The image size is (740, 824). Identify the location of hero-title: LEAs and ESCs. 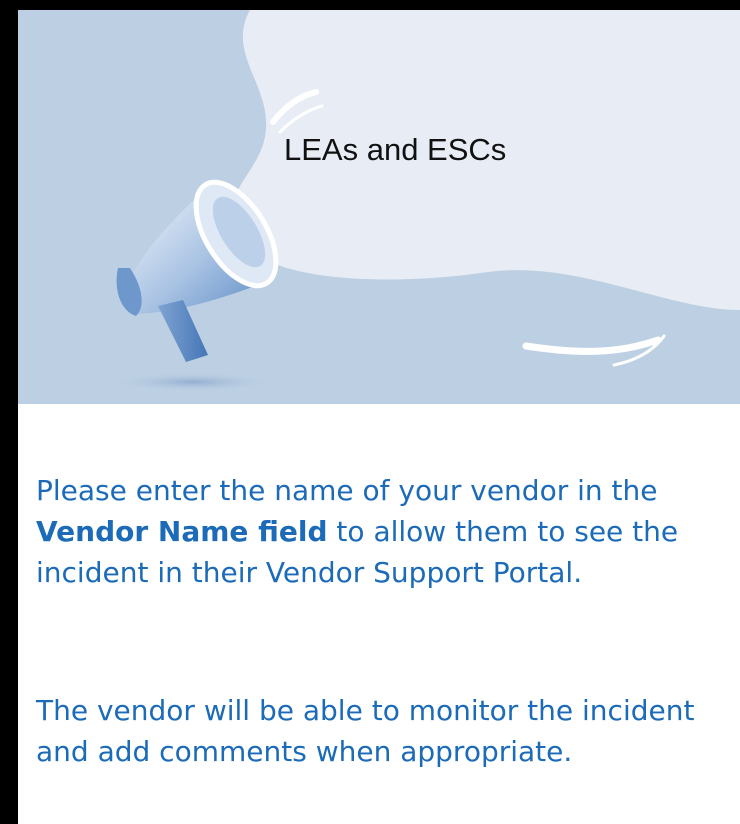
(395, 149).